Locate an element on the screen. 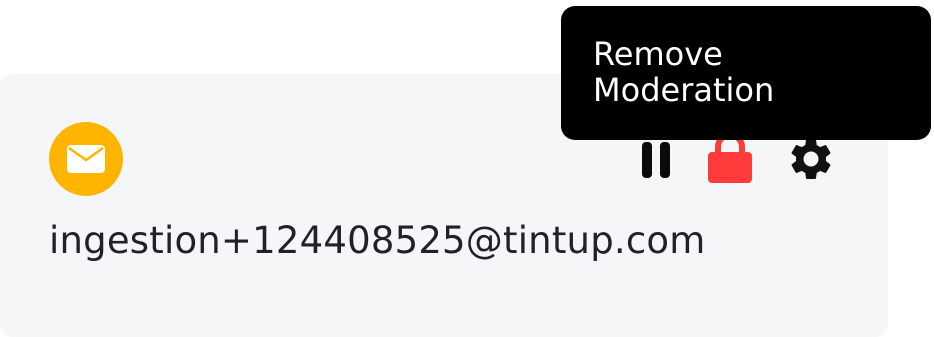 Image resolution: width=934 pixels, height=337 pixels. pause-icon is located at coordinates (656, 160).